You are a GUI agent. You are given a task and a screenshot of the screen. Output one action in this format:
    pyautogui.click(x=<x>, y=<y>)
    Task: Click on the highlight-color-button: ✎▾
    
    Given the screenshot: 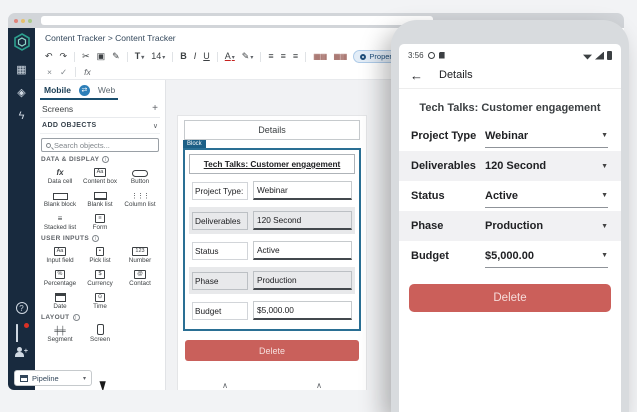 What is the action you would take?
    pyautogui.click(x=248, y=57)
    